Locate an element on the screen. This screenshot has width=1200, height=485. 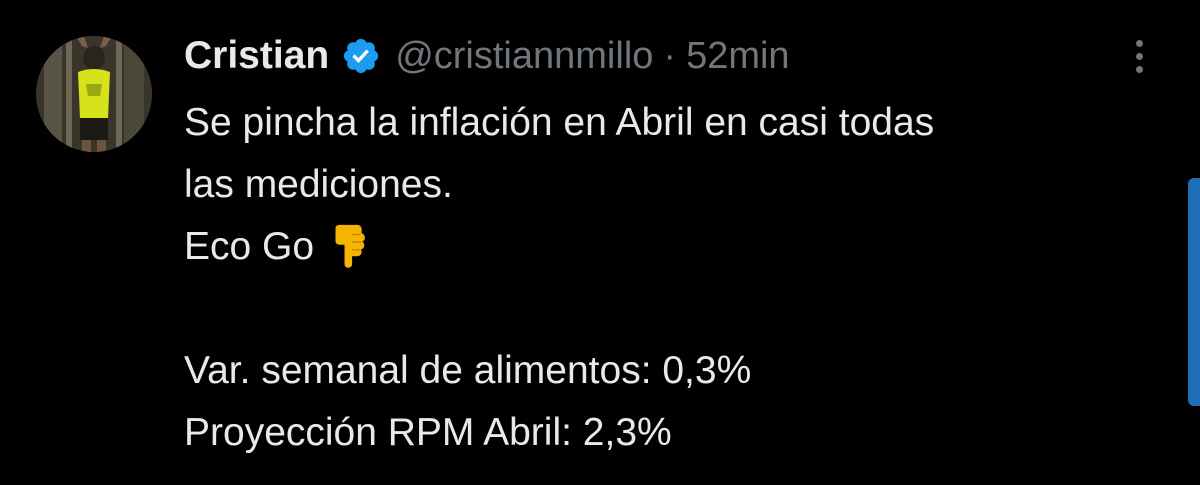
author-handle: @cristiannmillo is located at coordinates (524, 56).